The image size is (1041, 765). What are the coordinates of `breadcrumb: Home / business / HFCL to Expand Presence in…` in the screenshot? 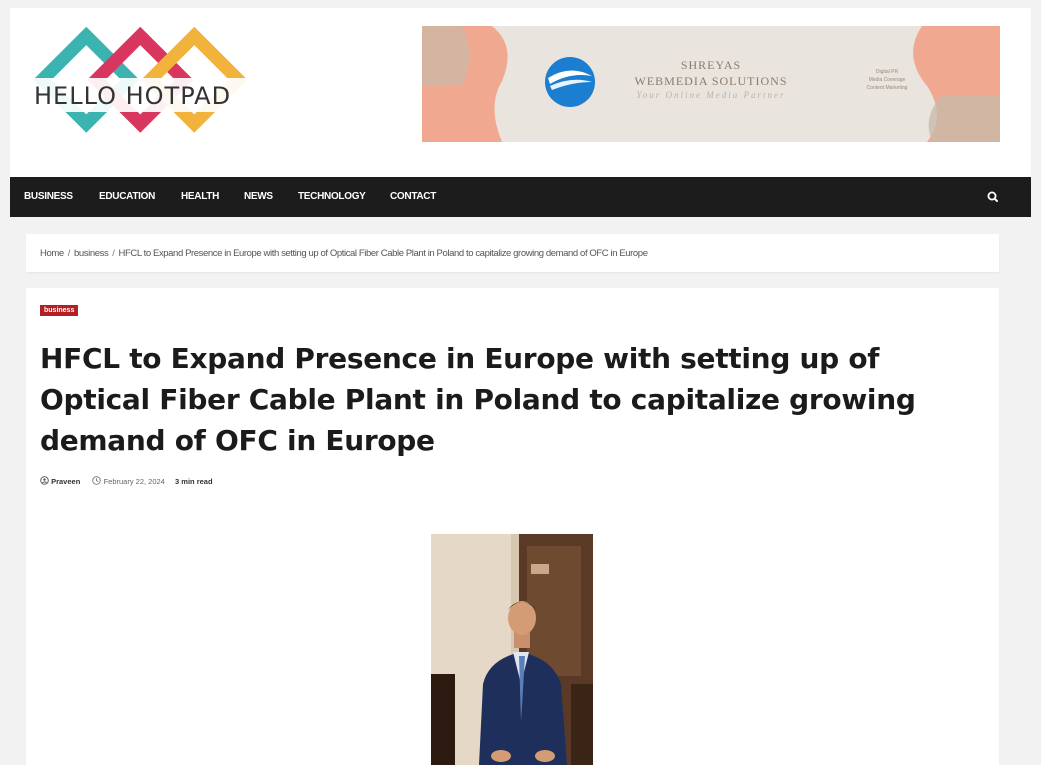 It's located at (512, 253).